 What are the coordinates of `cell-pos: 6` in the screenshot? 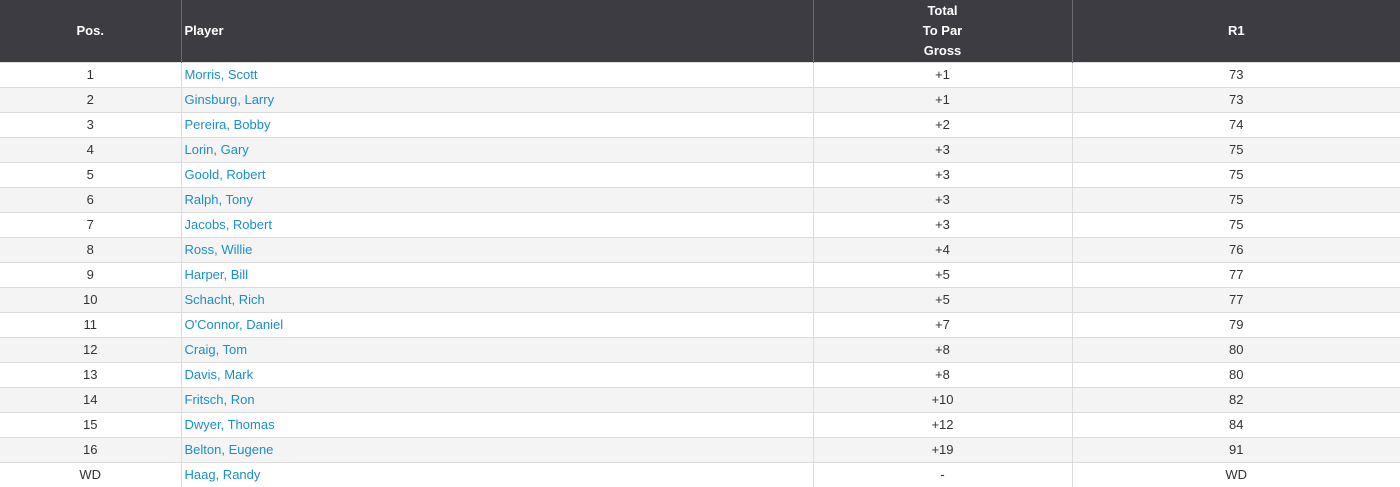 It's located at (91, 199).